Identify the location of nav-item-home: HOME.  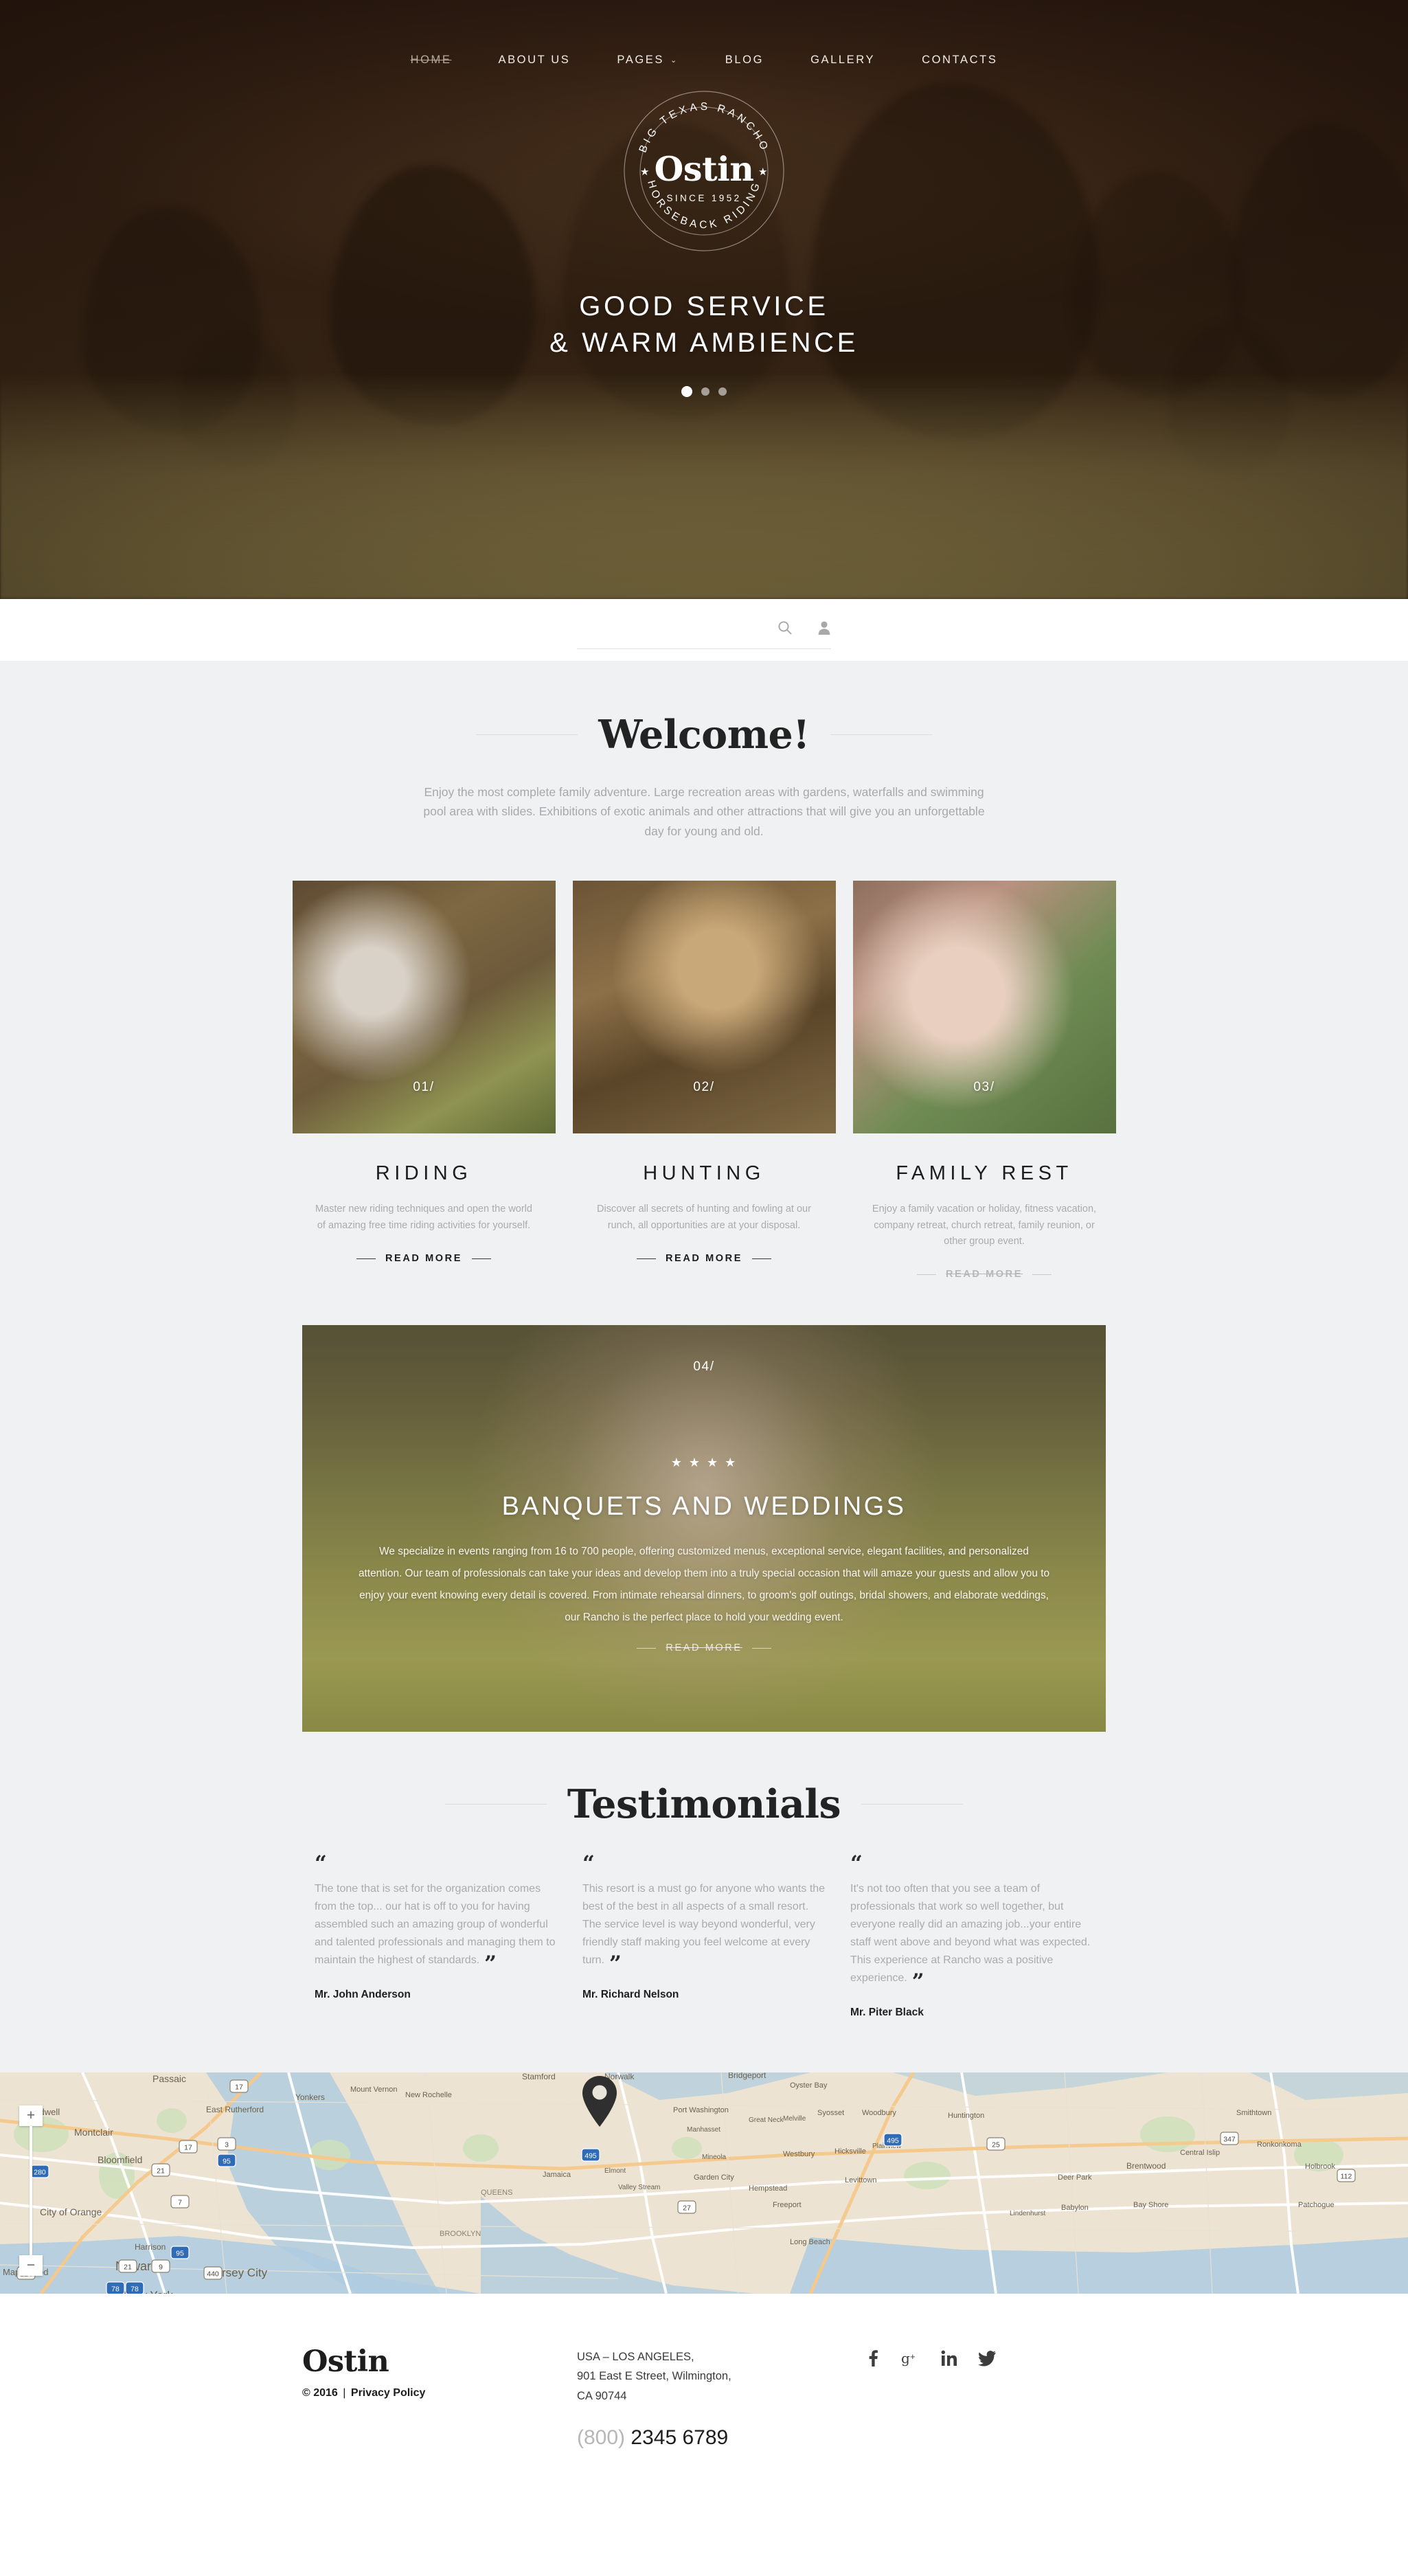
(431, 60).